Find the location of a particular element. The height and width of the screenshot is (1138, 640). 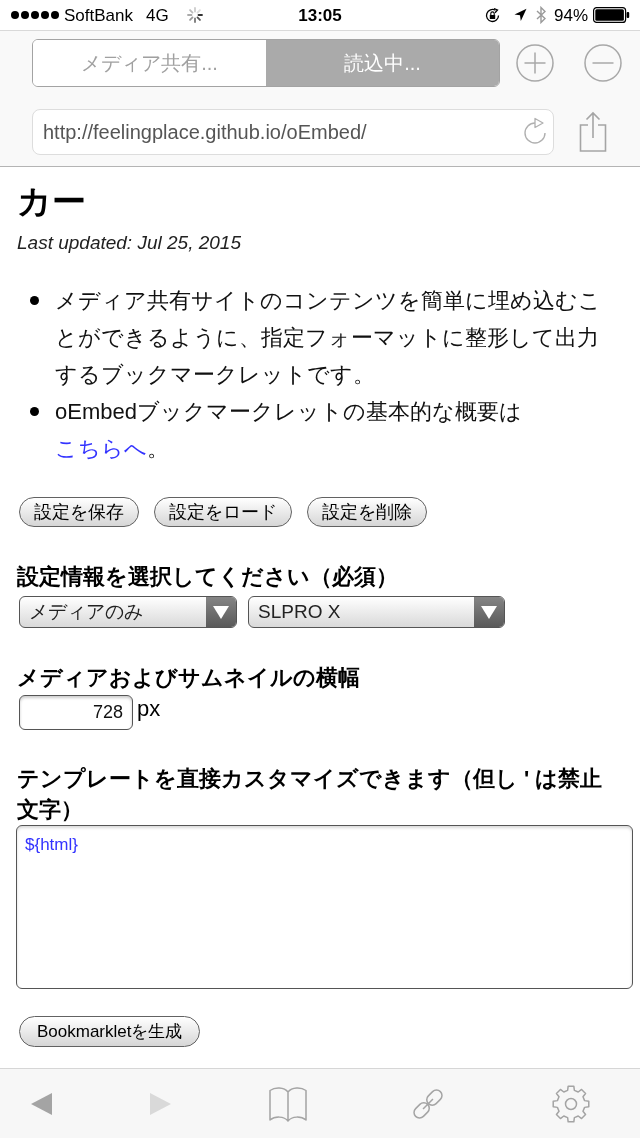

back-icon is located at coordinates (41, 1103).